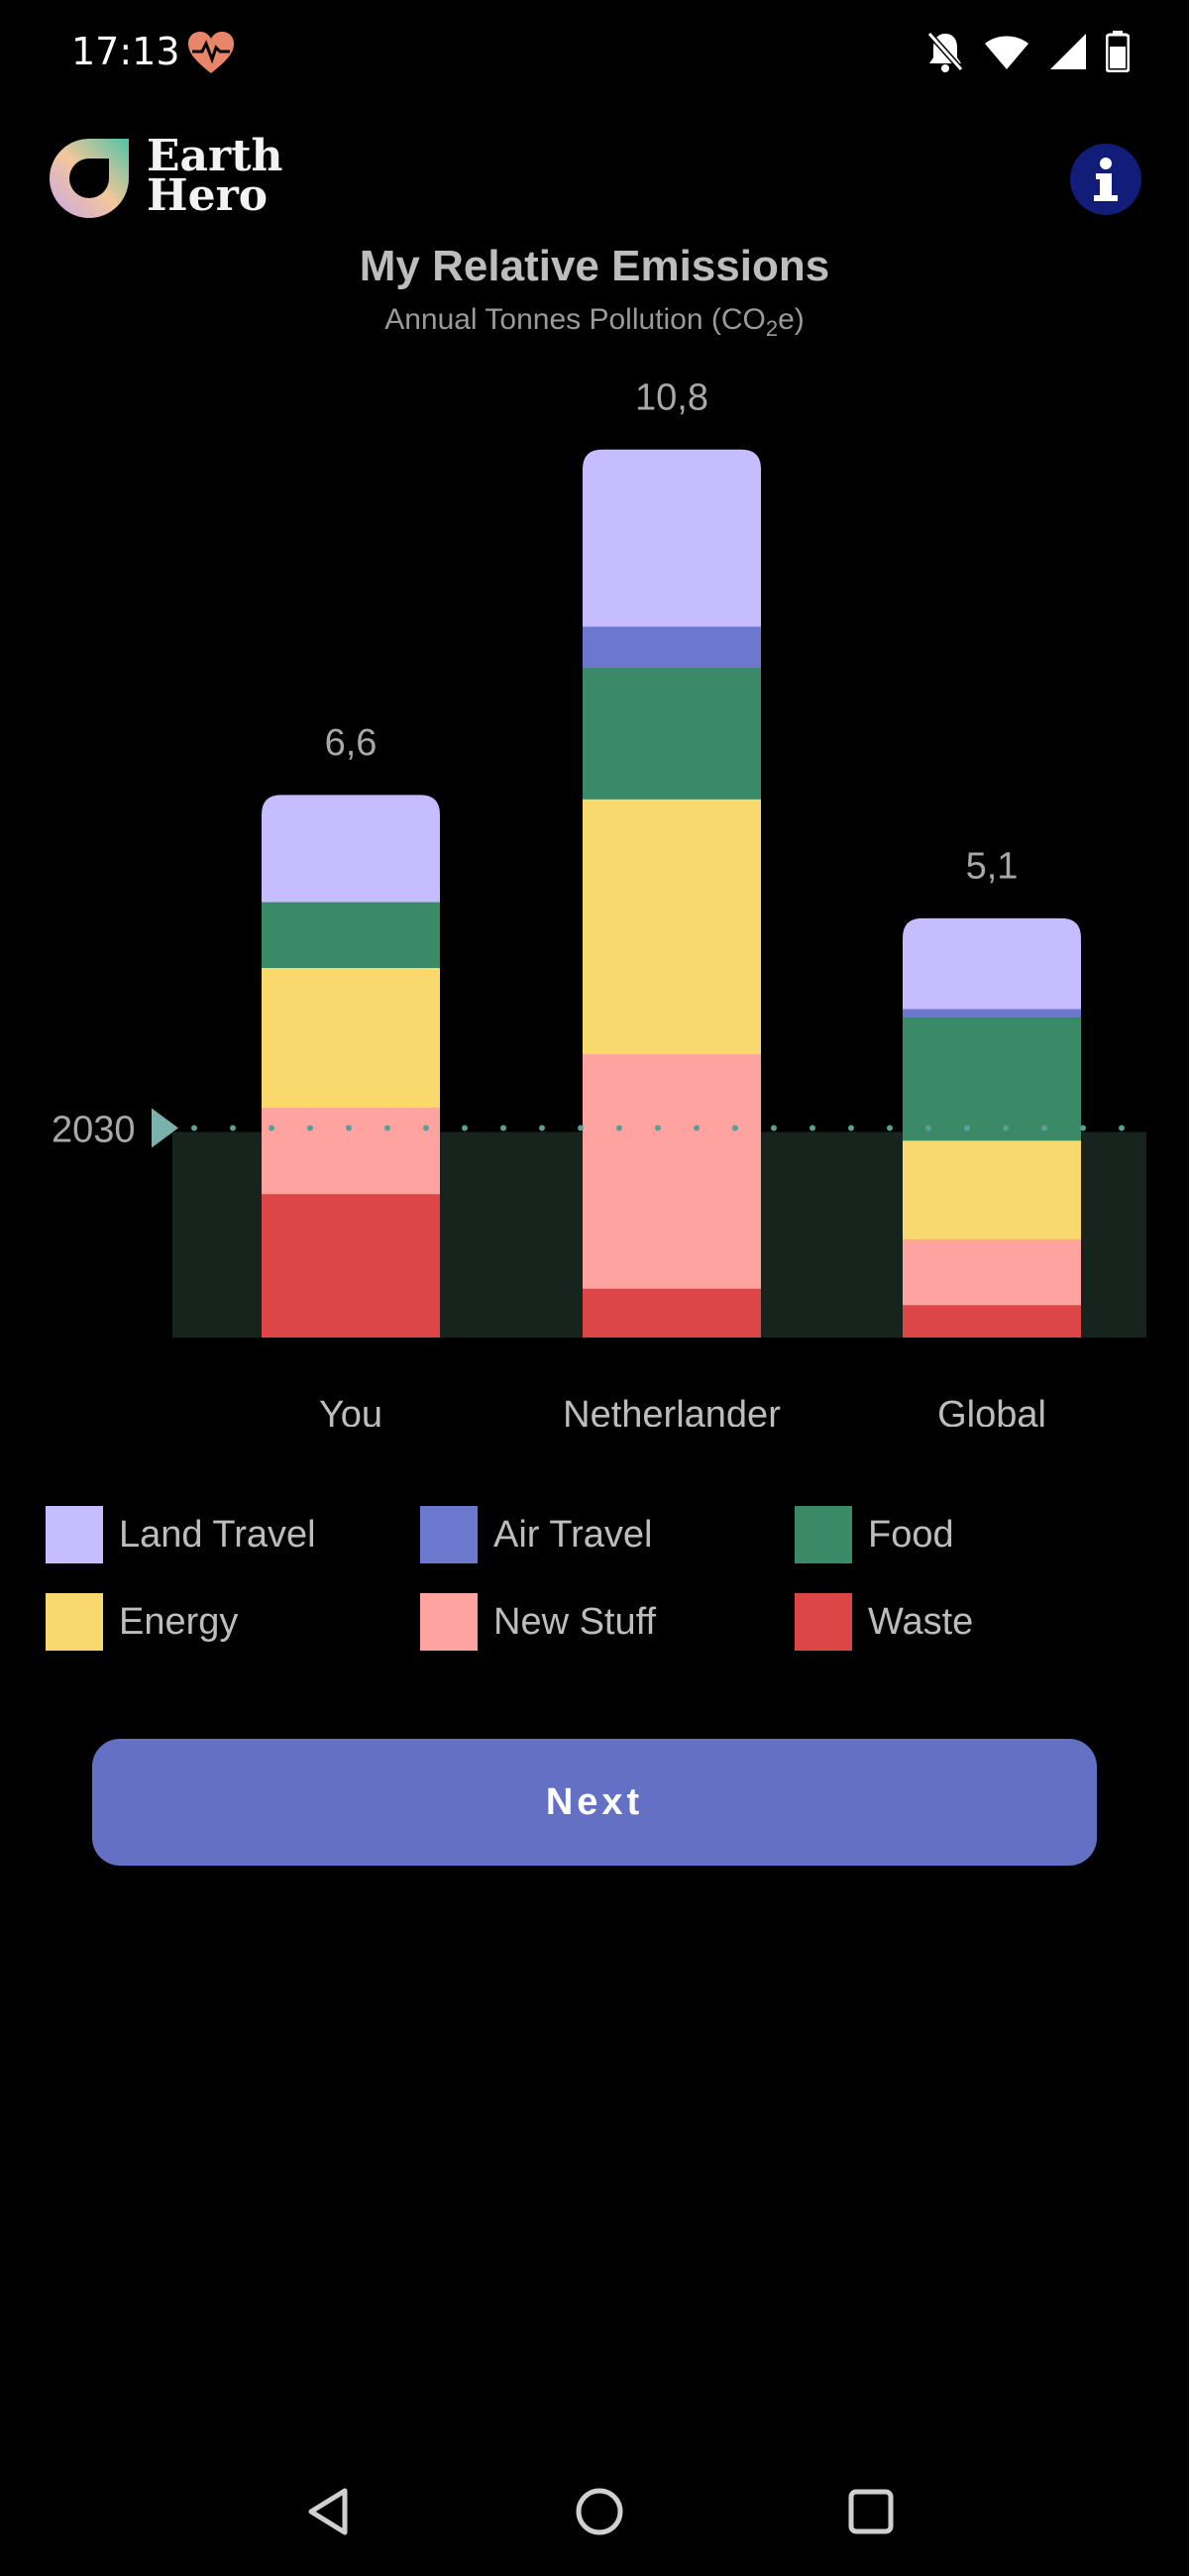  I want to click on legend-item-energy: Energy, so click(233, 1622).